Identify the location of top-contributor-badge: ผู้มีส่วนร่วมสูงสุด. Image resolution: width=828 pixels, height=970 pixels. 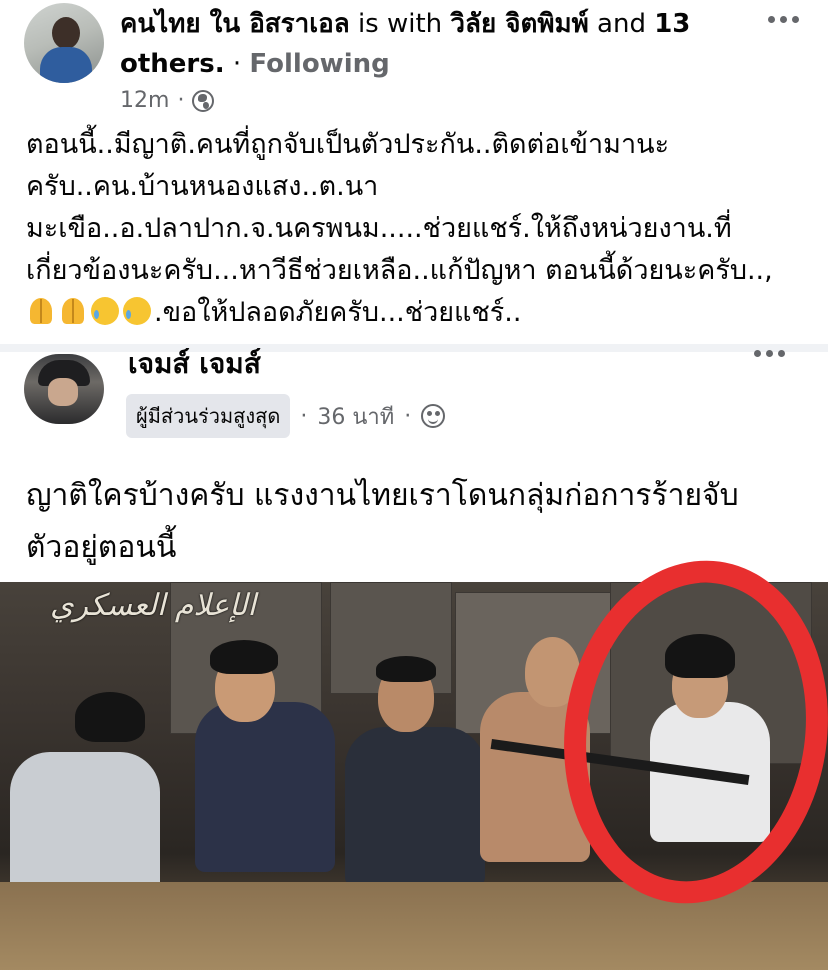
(208, 416).